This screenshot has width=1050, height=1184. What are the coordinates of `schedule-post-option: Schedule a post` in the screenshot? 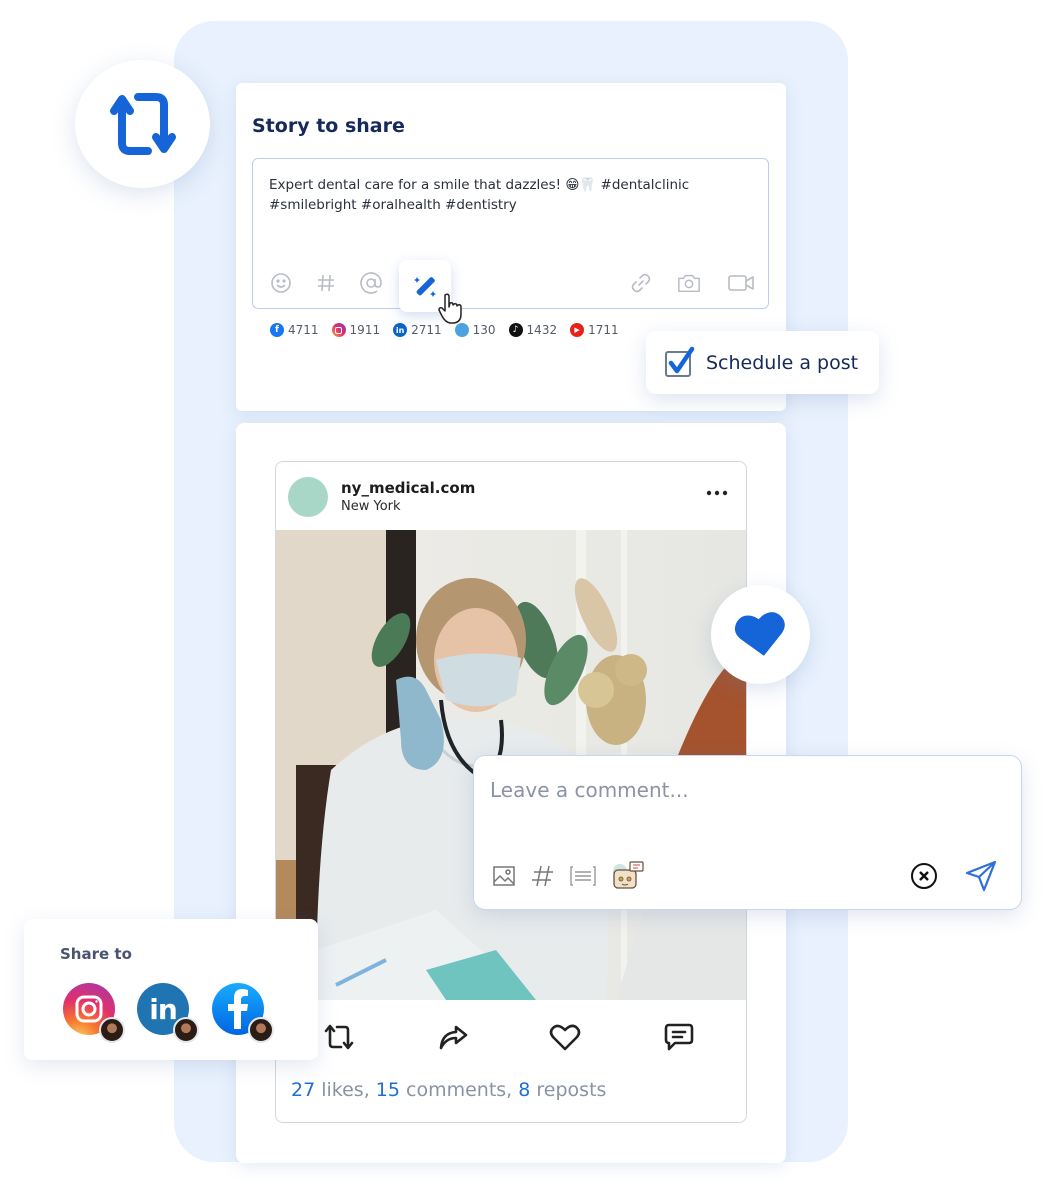 It's located at (762, 362).